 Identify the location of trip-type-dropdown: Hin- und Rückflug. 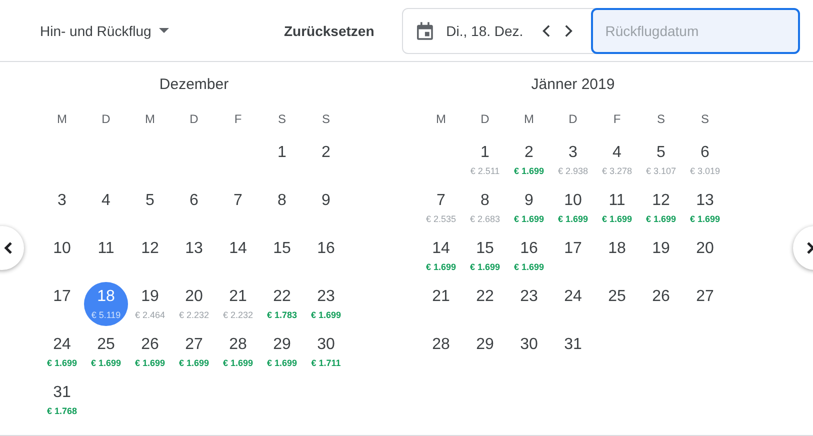
(140, 30).